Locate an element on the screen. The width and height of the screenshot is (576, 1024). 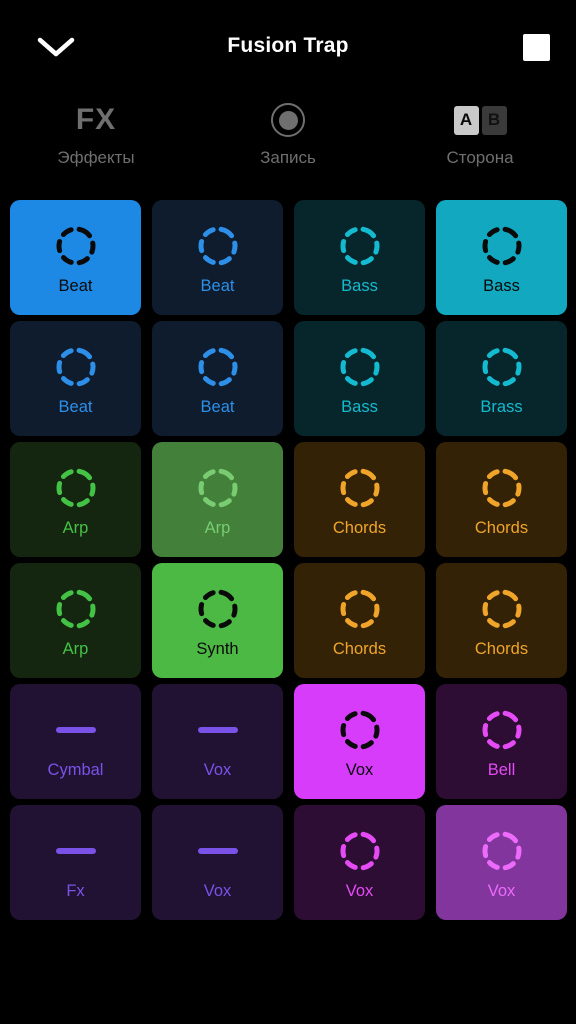
pad-vox-22: Vox is located at coordinates (359, 862).